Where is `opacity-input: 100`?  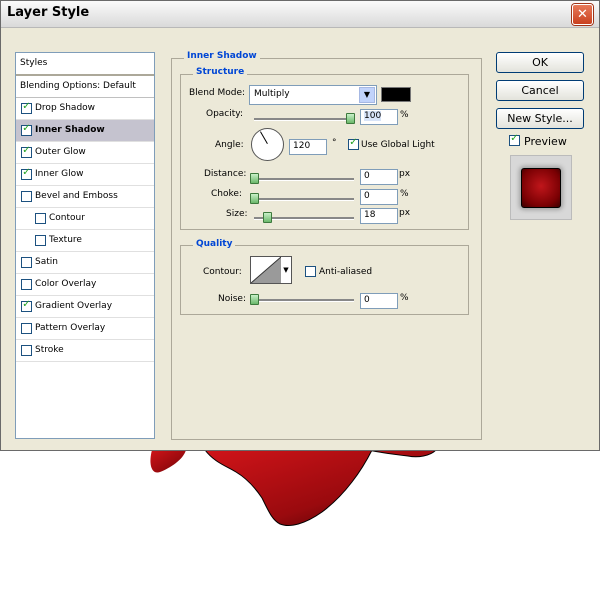
opacity-input: 100 is located at coordinates (379, 117).